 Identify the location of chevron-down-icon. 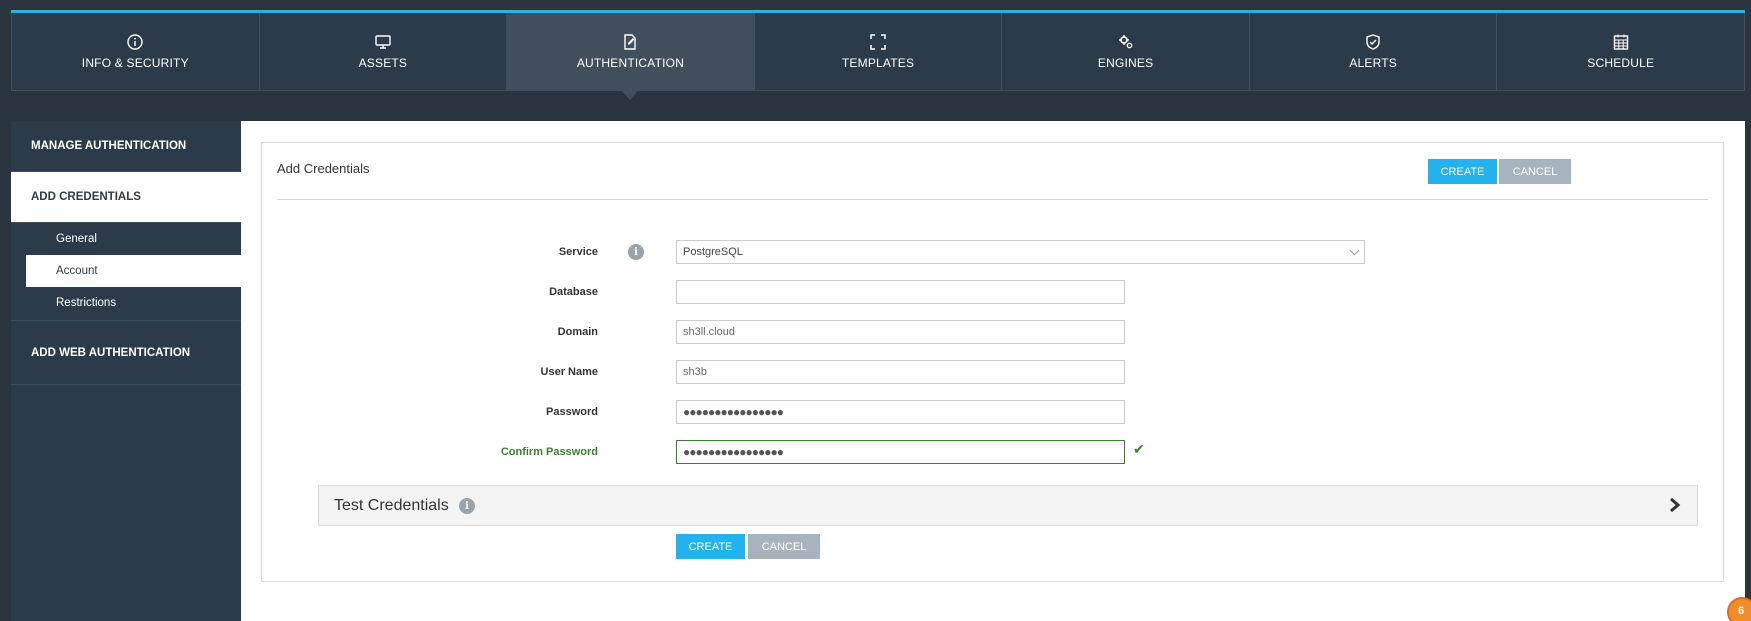
(1354, 250).